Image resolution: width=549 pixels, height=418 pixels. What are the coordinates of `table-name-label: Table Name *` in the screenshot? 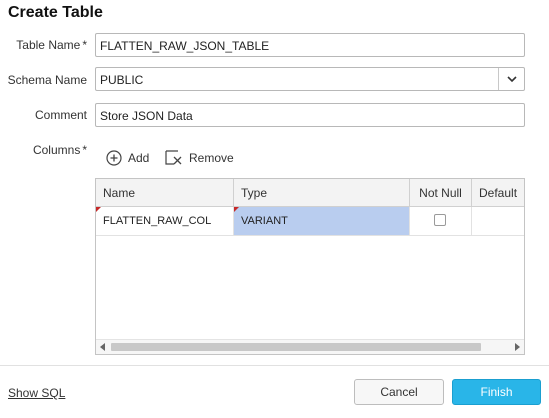 It's located at (49, 45).